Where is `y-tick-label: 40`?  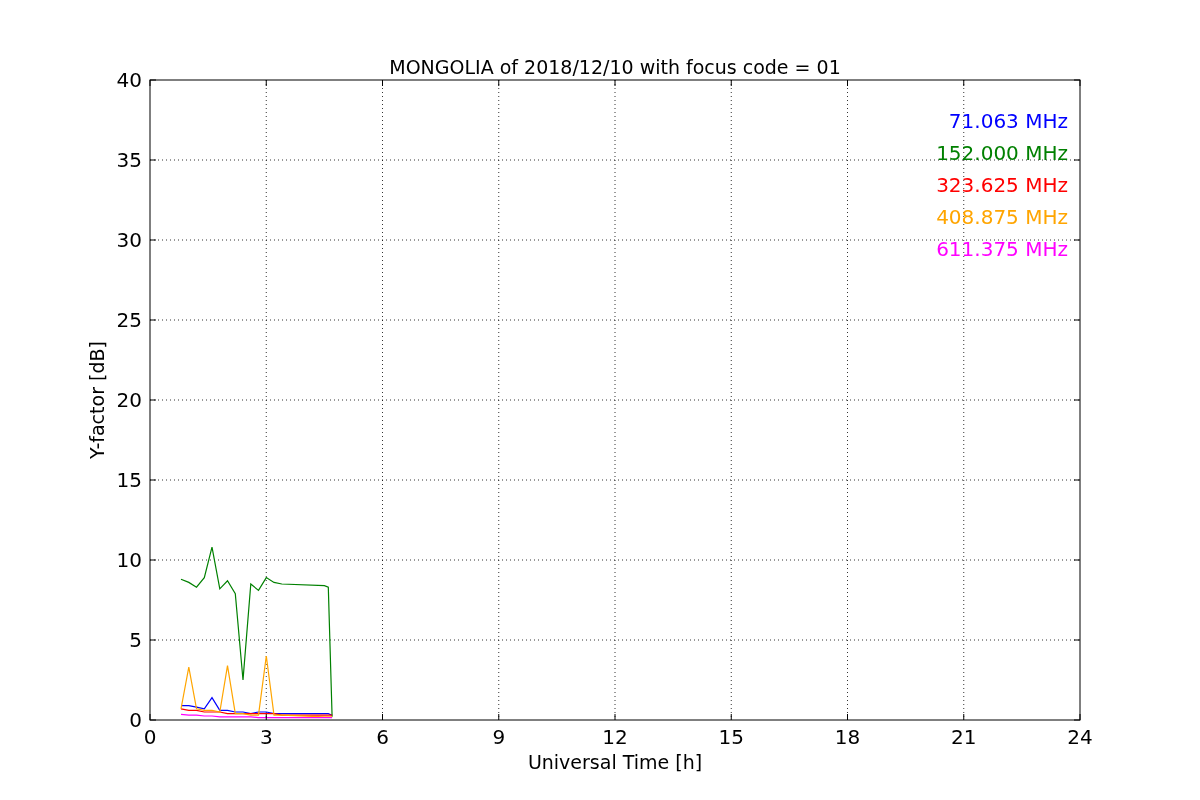 y-tick-label: 40 is located at coordinates (129, 80).